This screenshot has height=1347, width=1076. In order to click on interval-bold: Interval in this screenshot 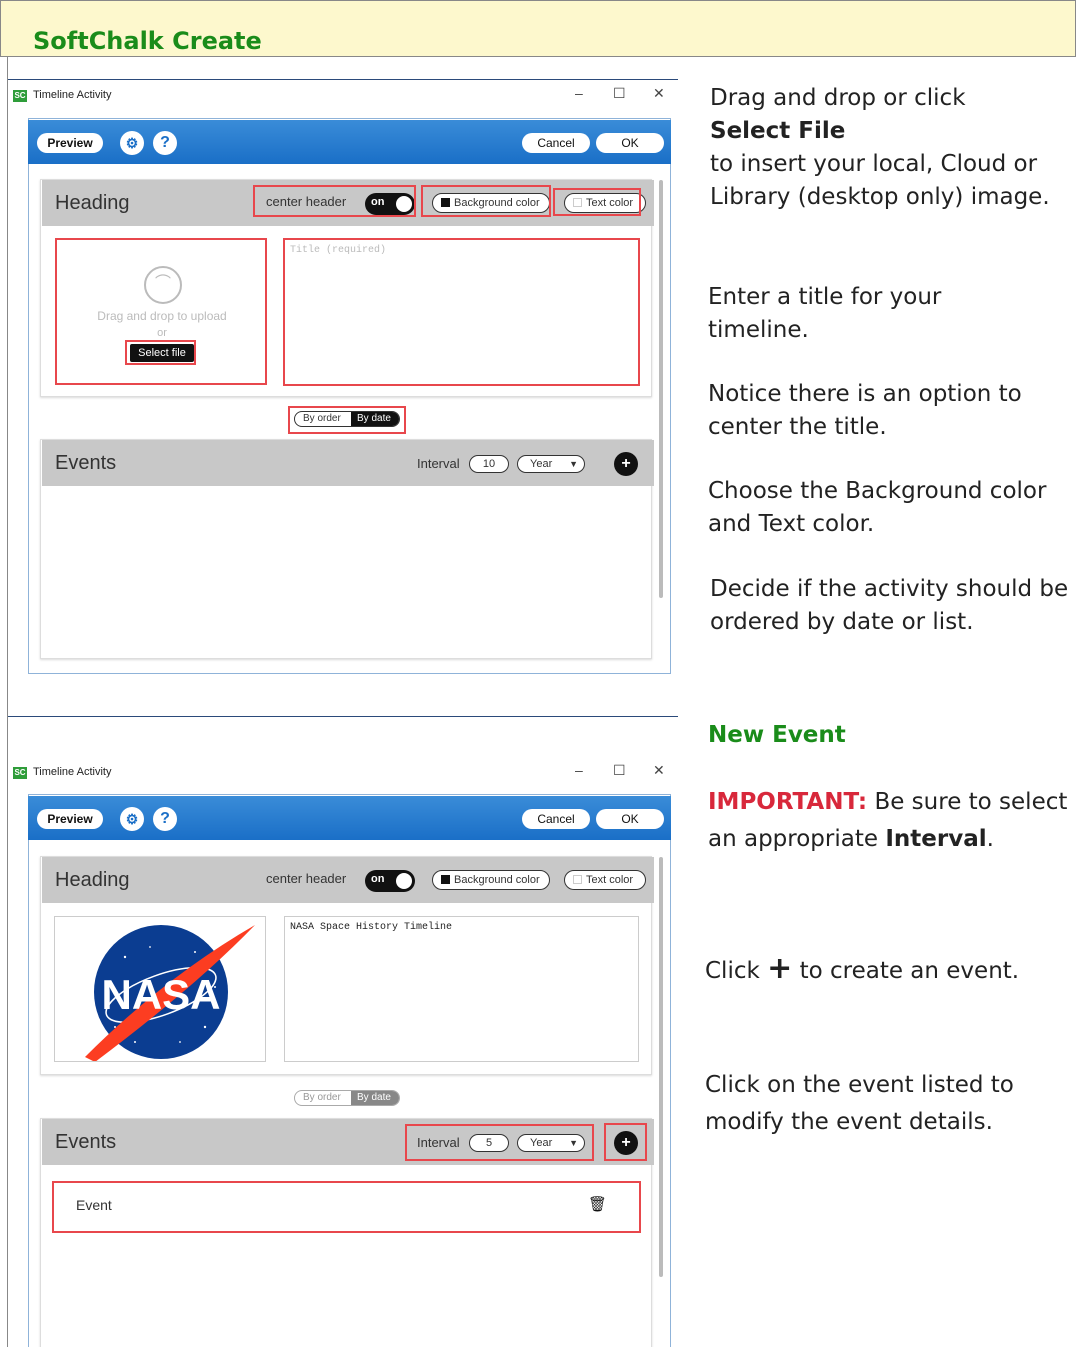, I will do `click(936, 839)`.